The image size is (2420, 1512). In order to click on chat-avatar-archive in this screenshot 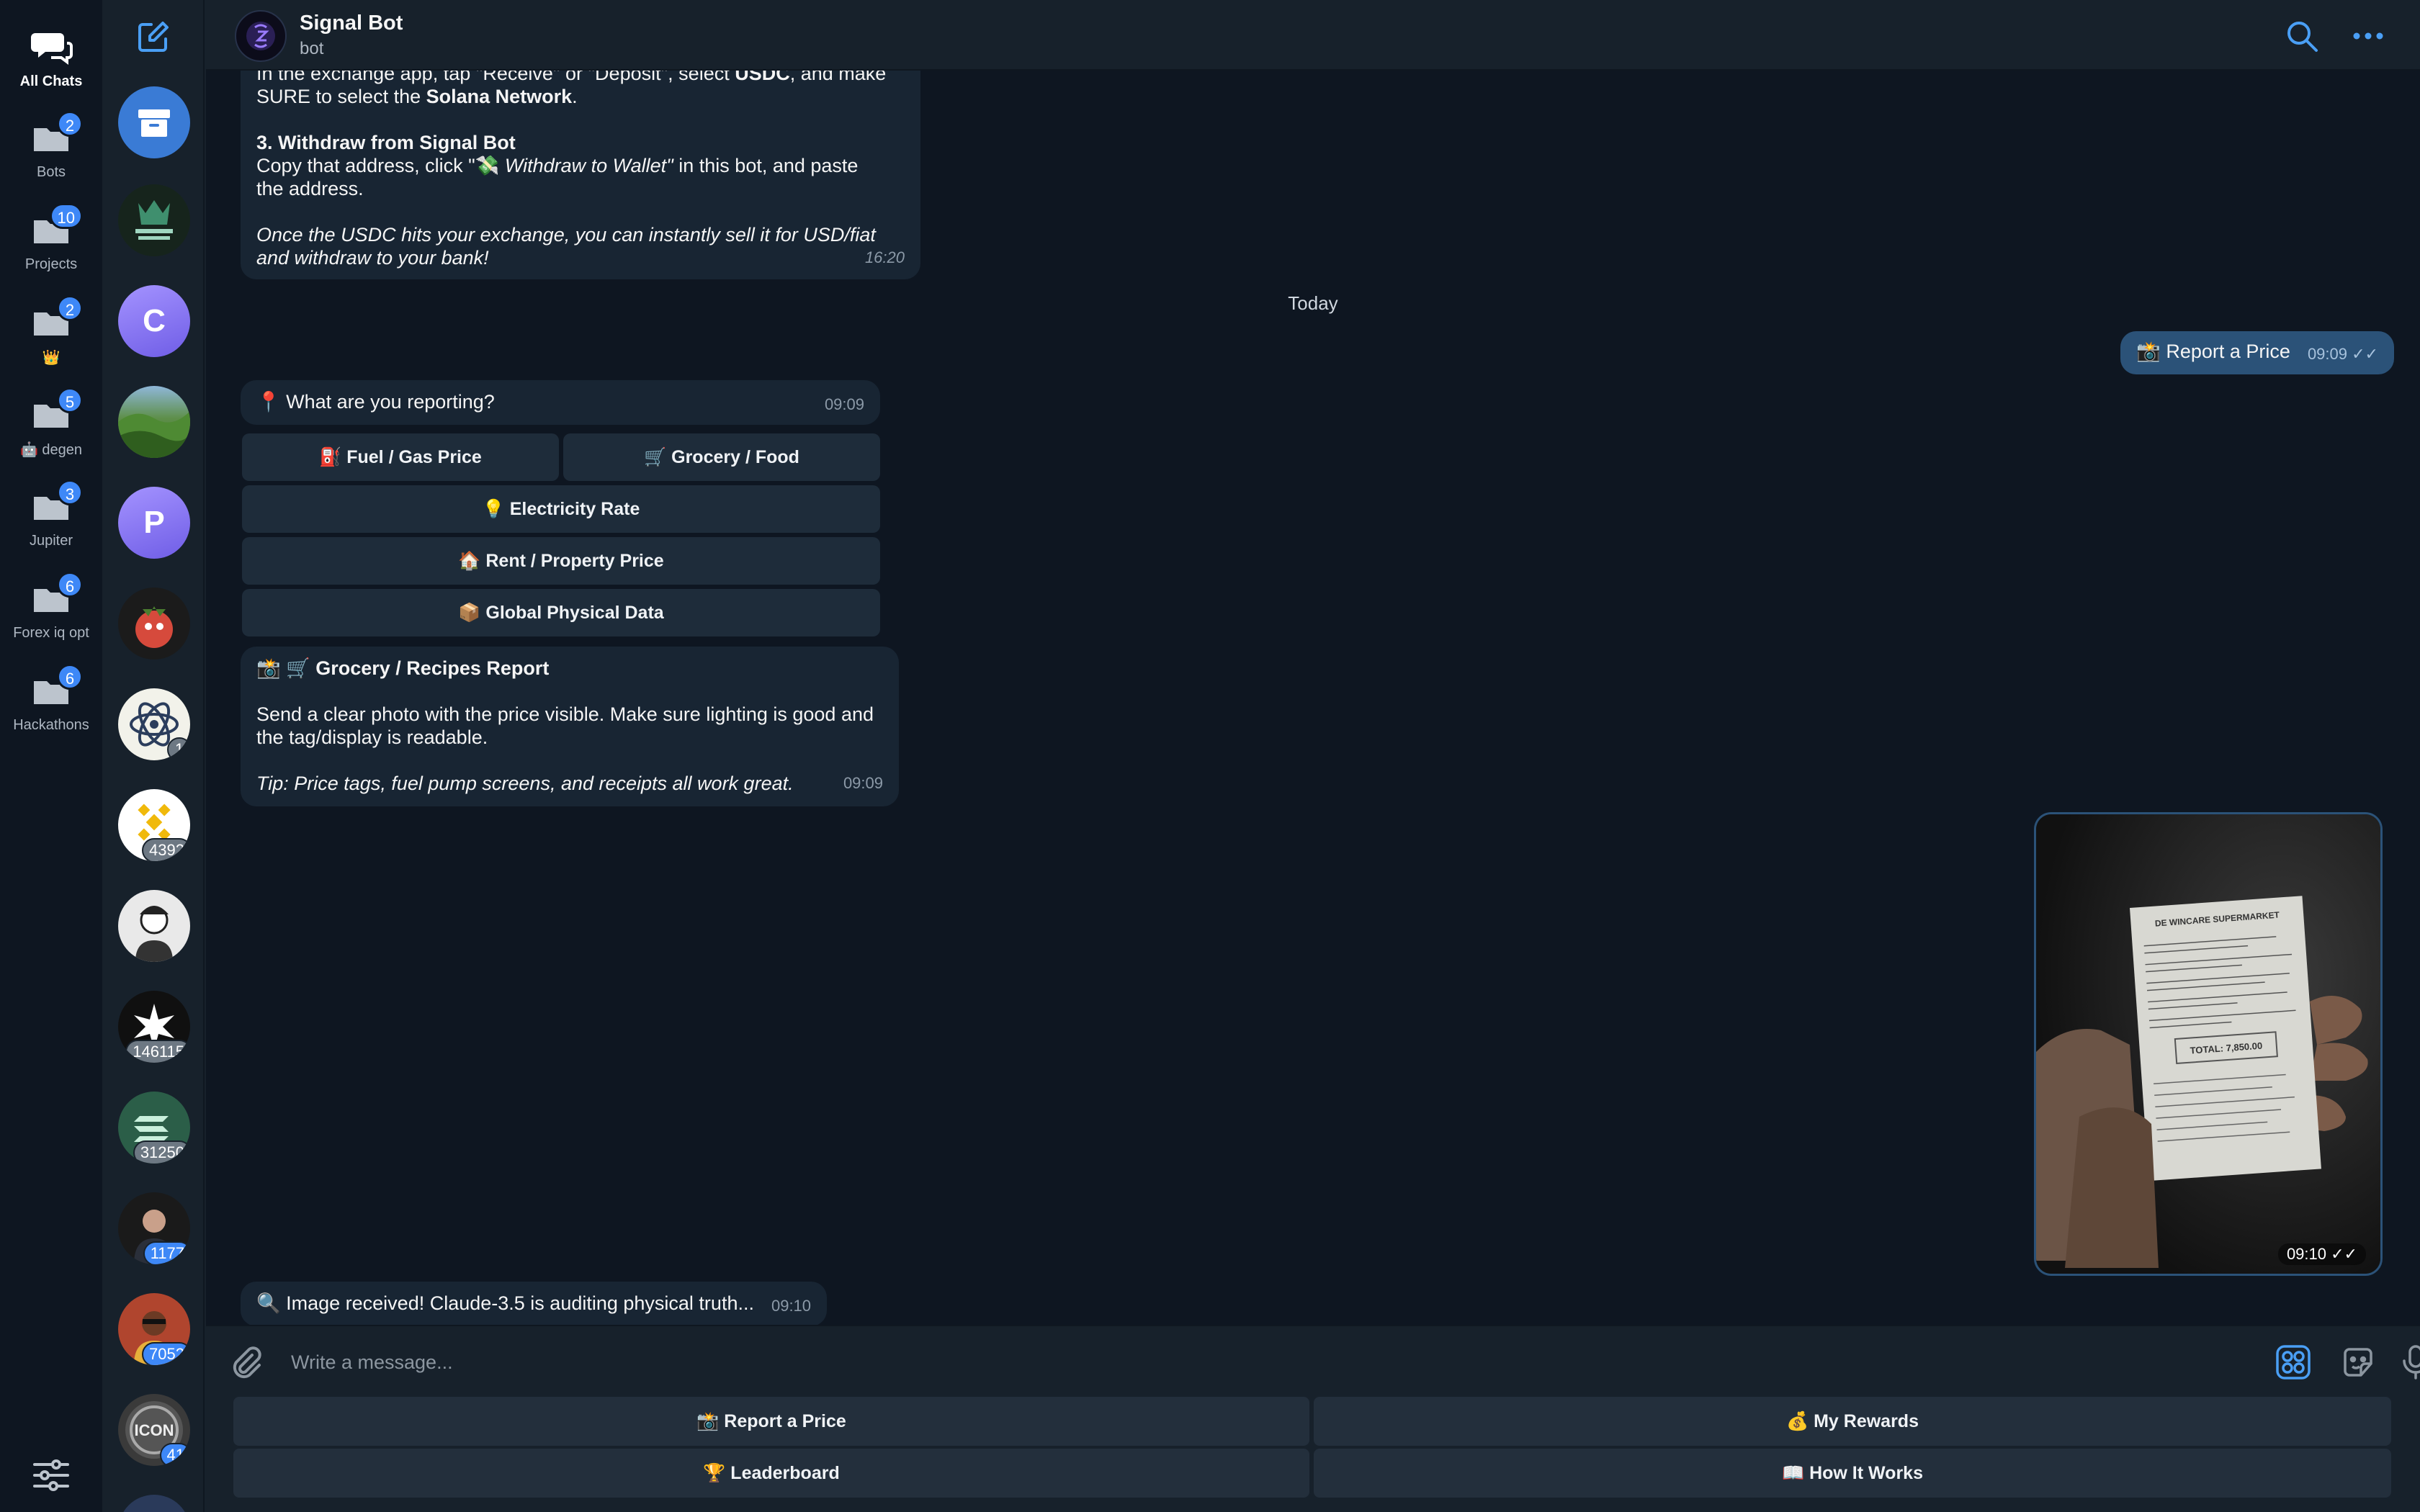, I will do `click(154, 122)`.